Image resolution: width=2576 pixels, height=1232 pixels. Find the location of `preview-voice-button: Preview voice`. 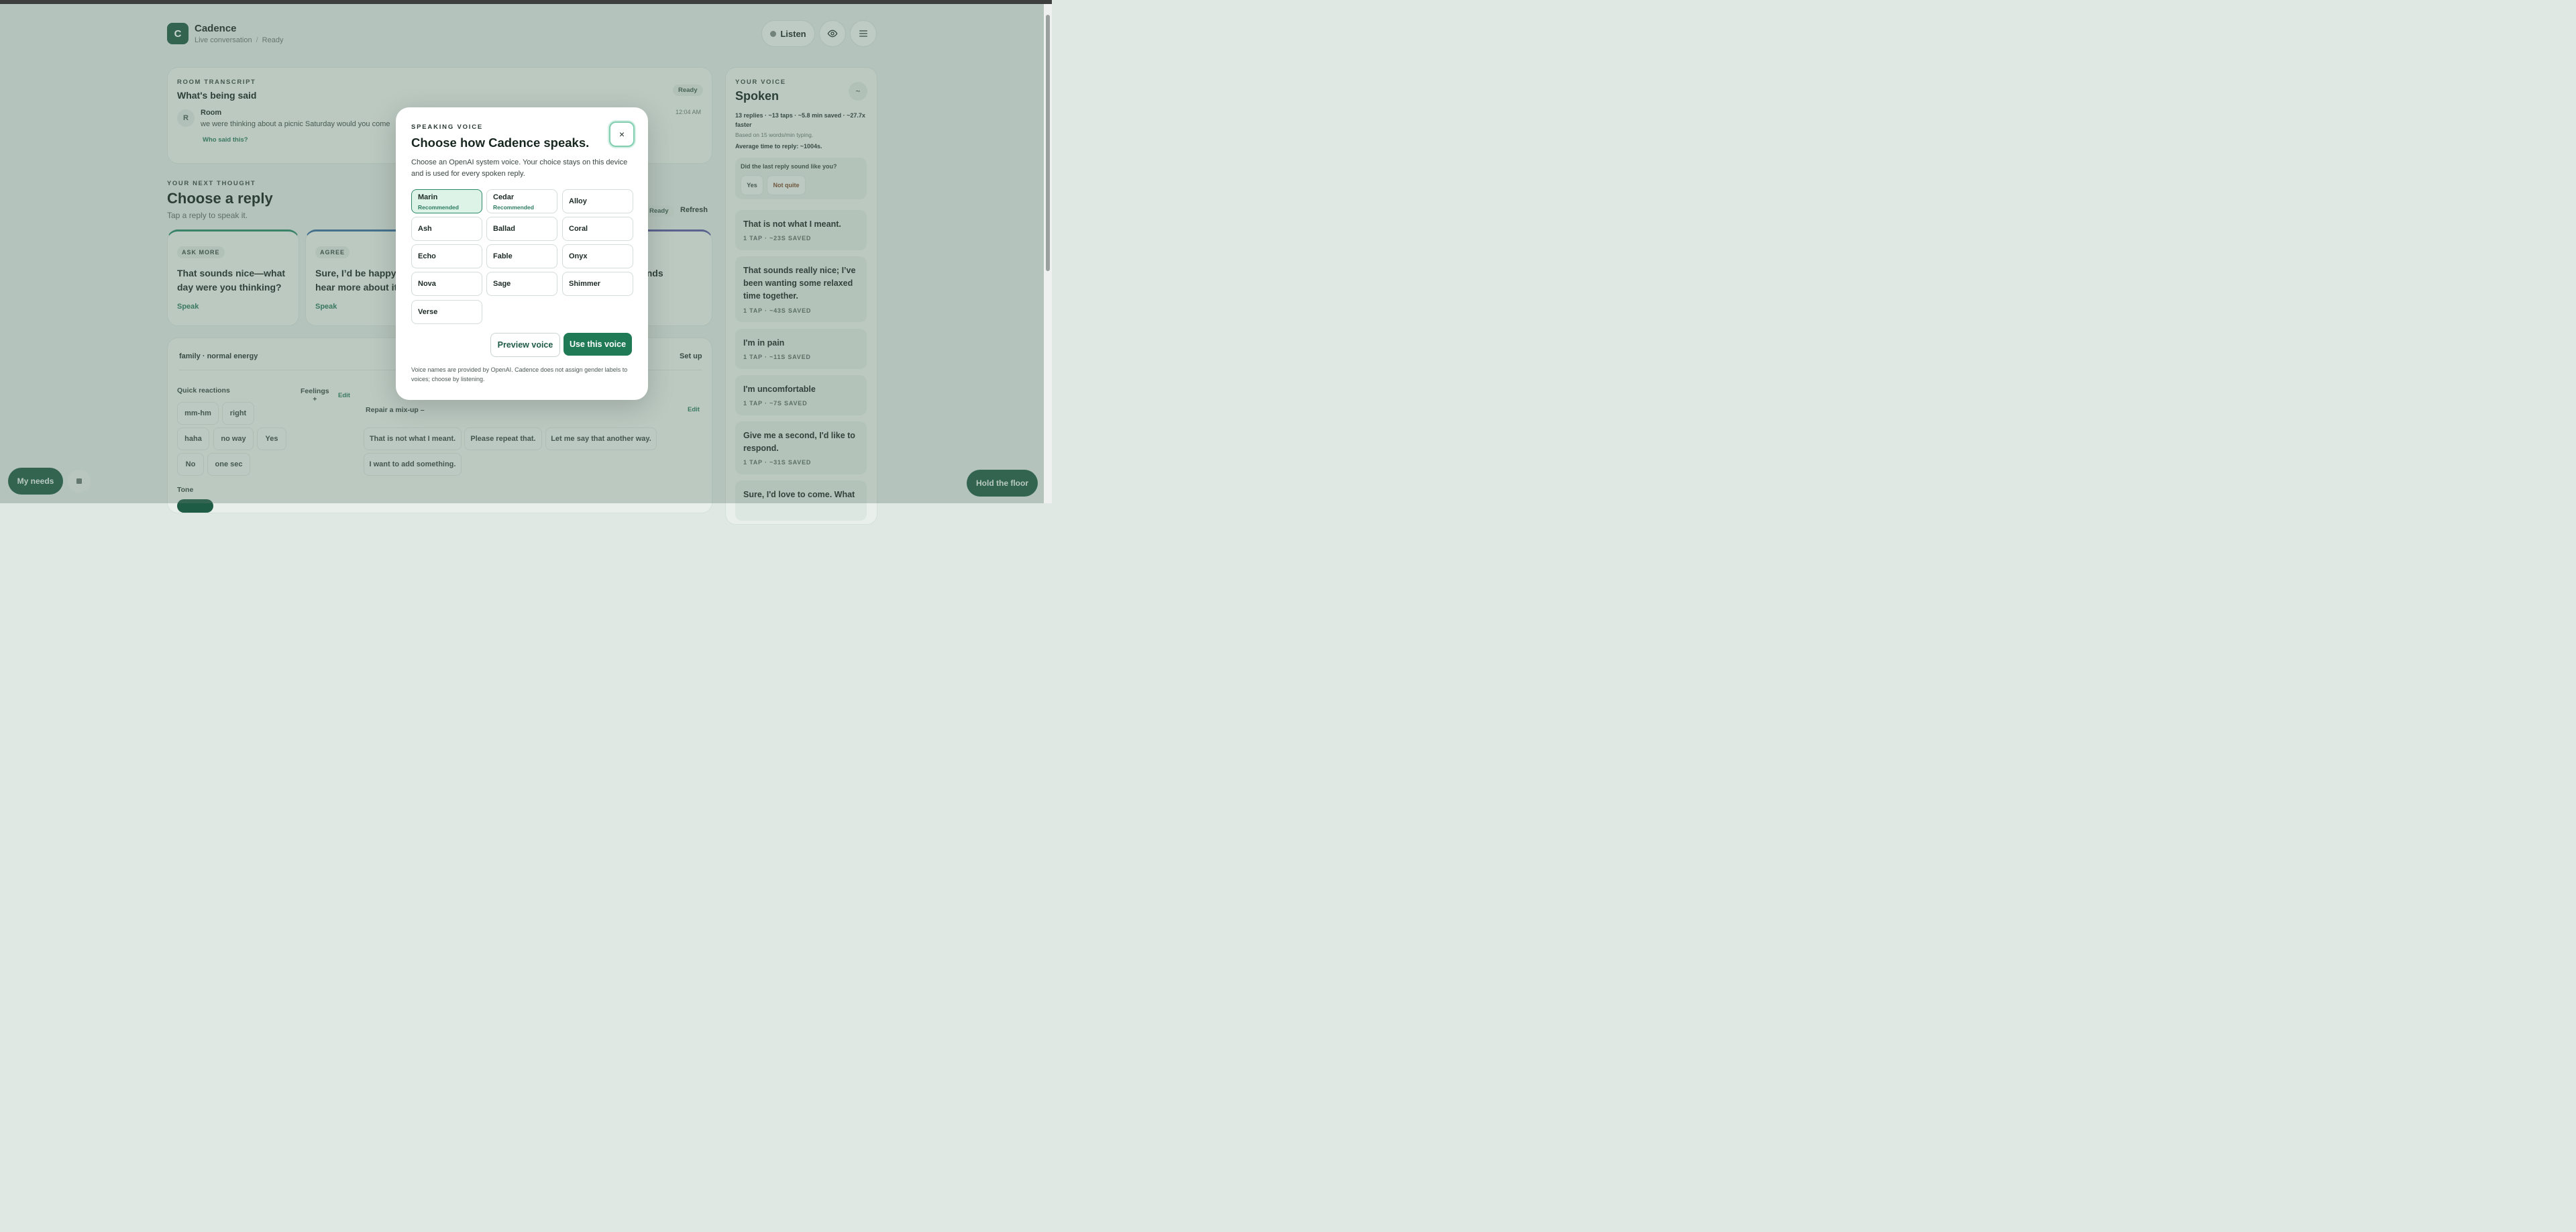

preview-voice-button: Preview voice is located at coordinates (525, 345).